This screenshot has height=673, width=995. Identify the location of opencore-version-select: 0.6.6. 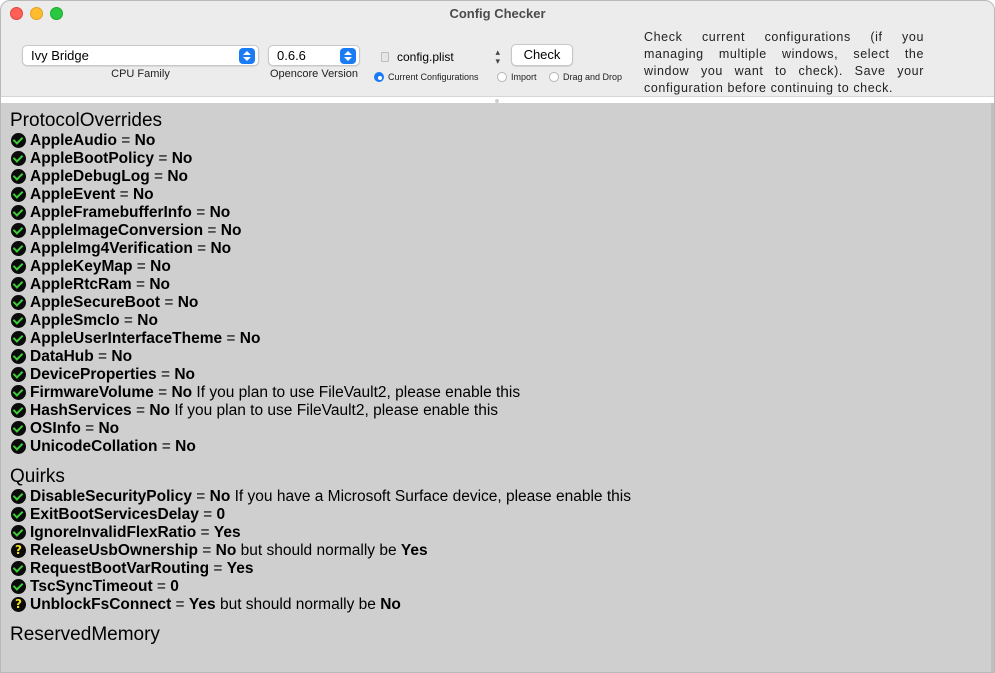
(314, 55).